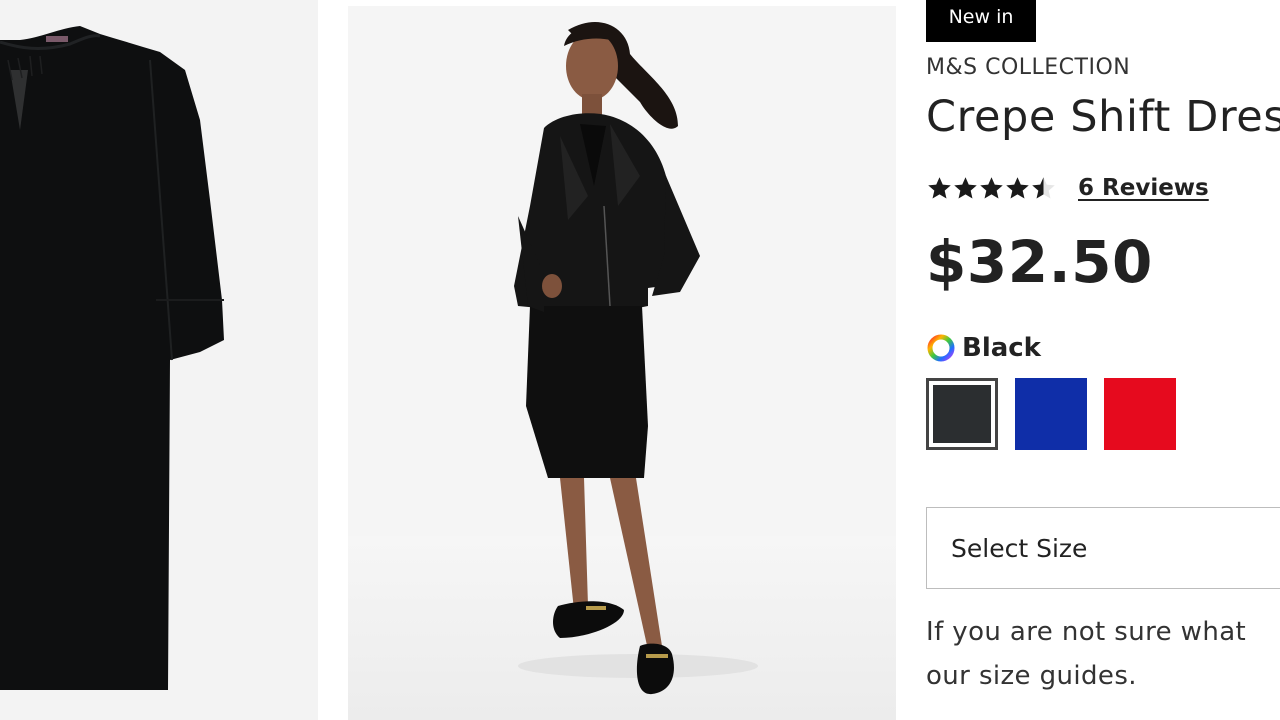 This screenshot has width=1280, height=720. I want to click on swatch-blue-fill, so click(1051, 414).